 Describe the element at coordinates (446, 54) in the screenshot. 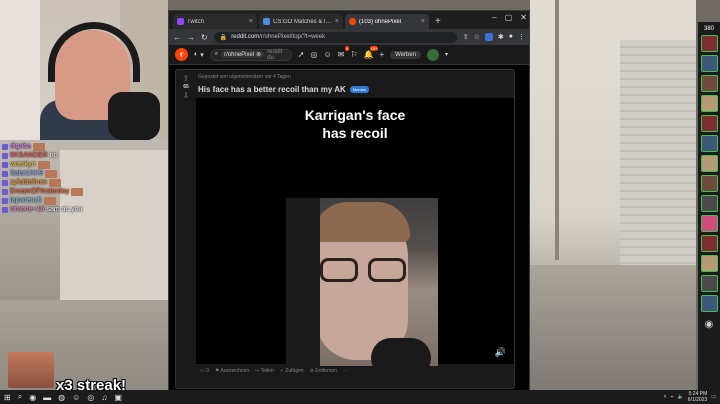

I see `chevron-down-icon: ▾` at that location.